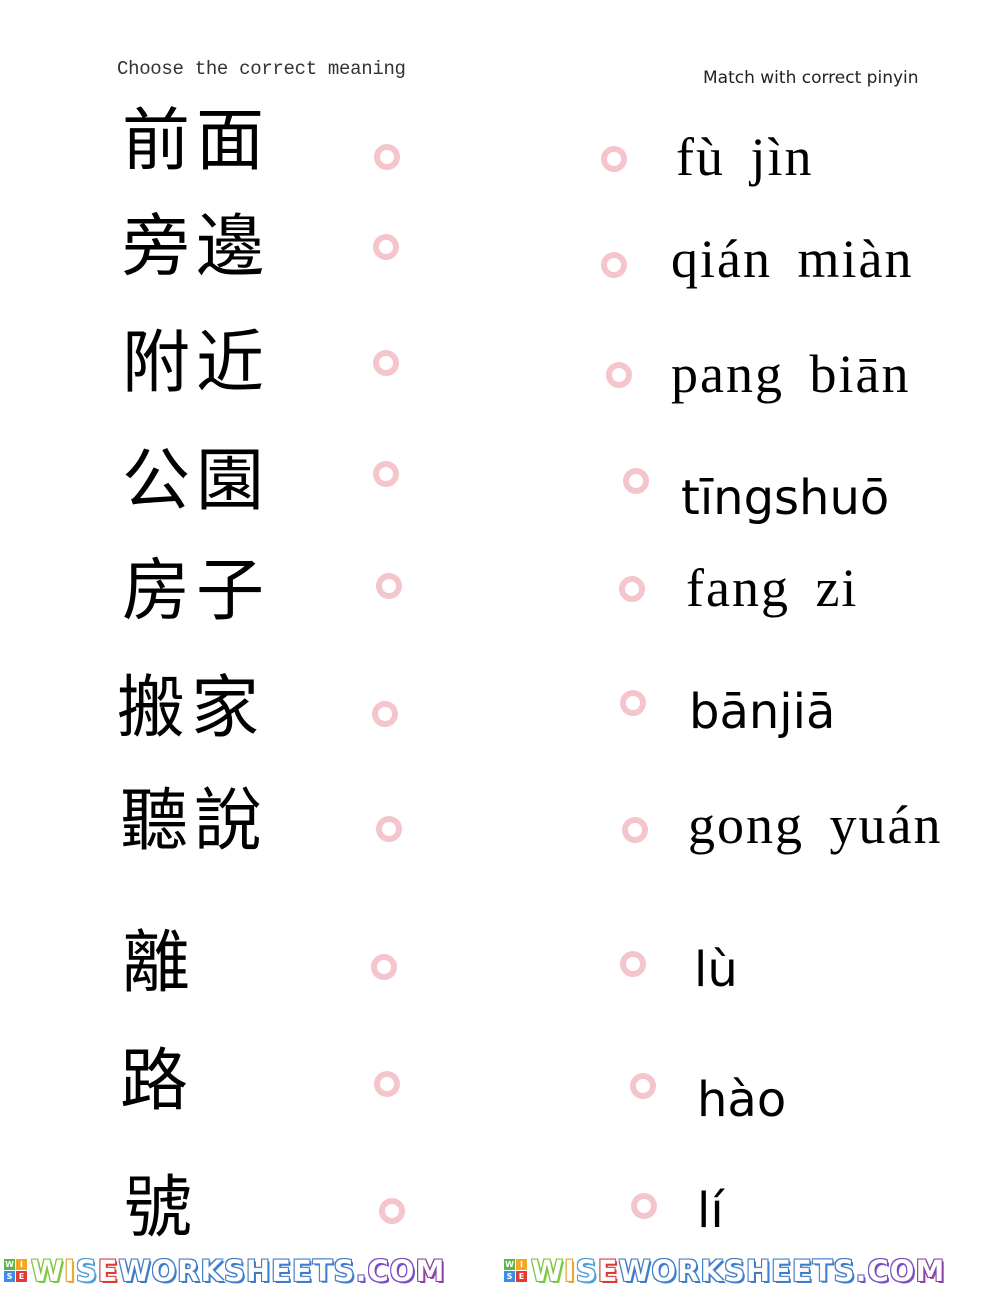  I want to click on hanzi-item: 路, so click(157, 1081).